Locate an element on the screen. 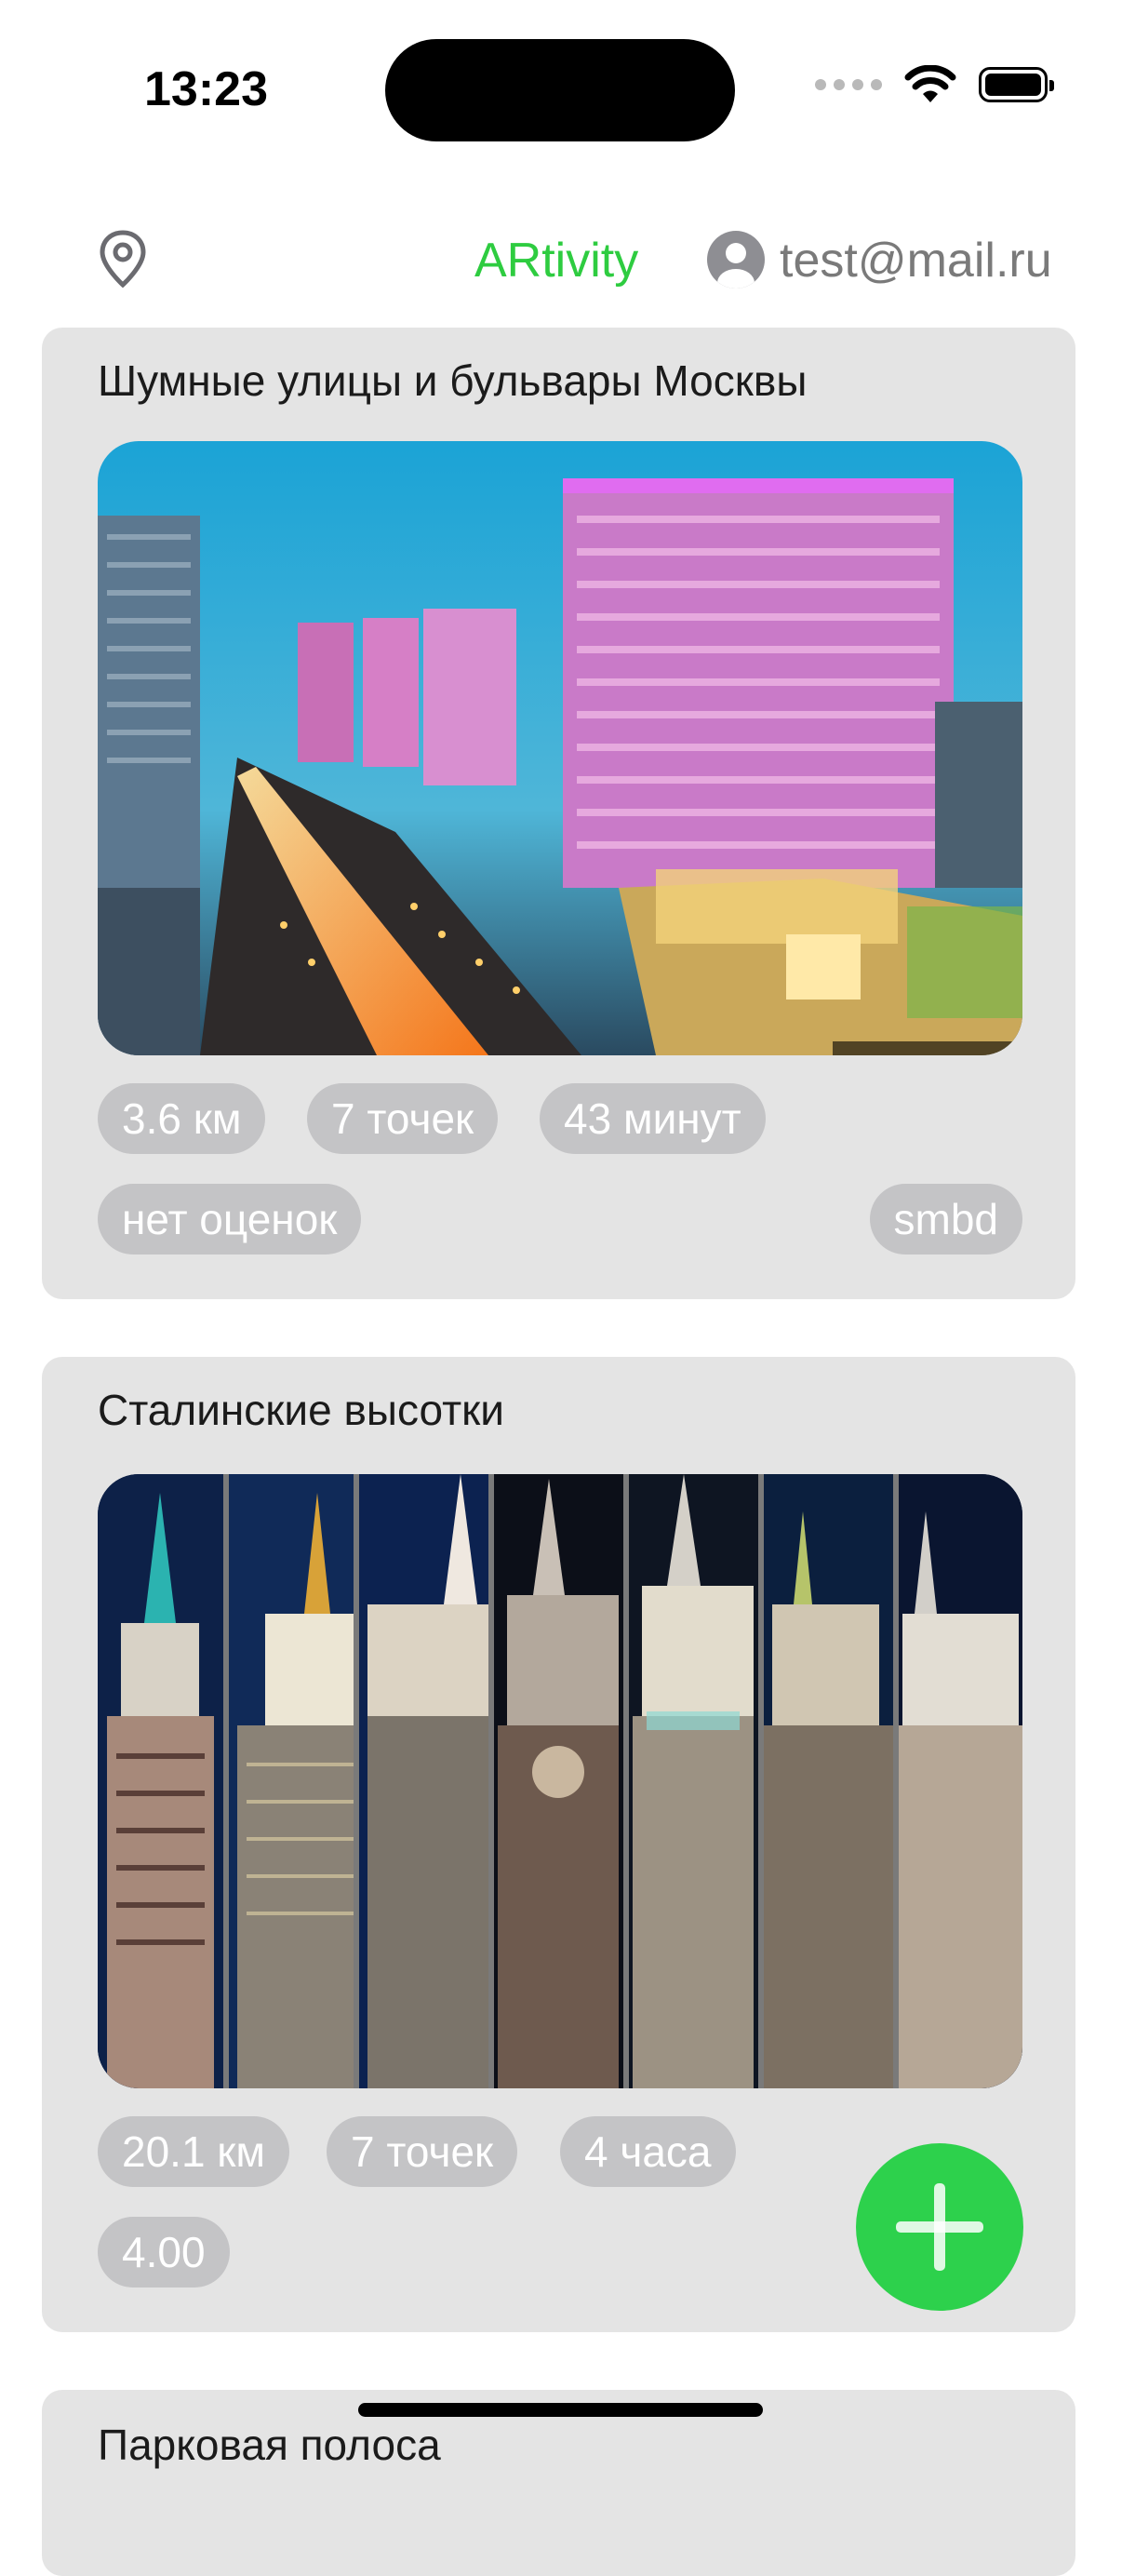  wifi-icon is located at coordinates (930, 83).